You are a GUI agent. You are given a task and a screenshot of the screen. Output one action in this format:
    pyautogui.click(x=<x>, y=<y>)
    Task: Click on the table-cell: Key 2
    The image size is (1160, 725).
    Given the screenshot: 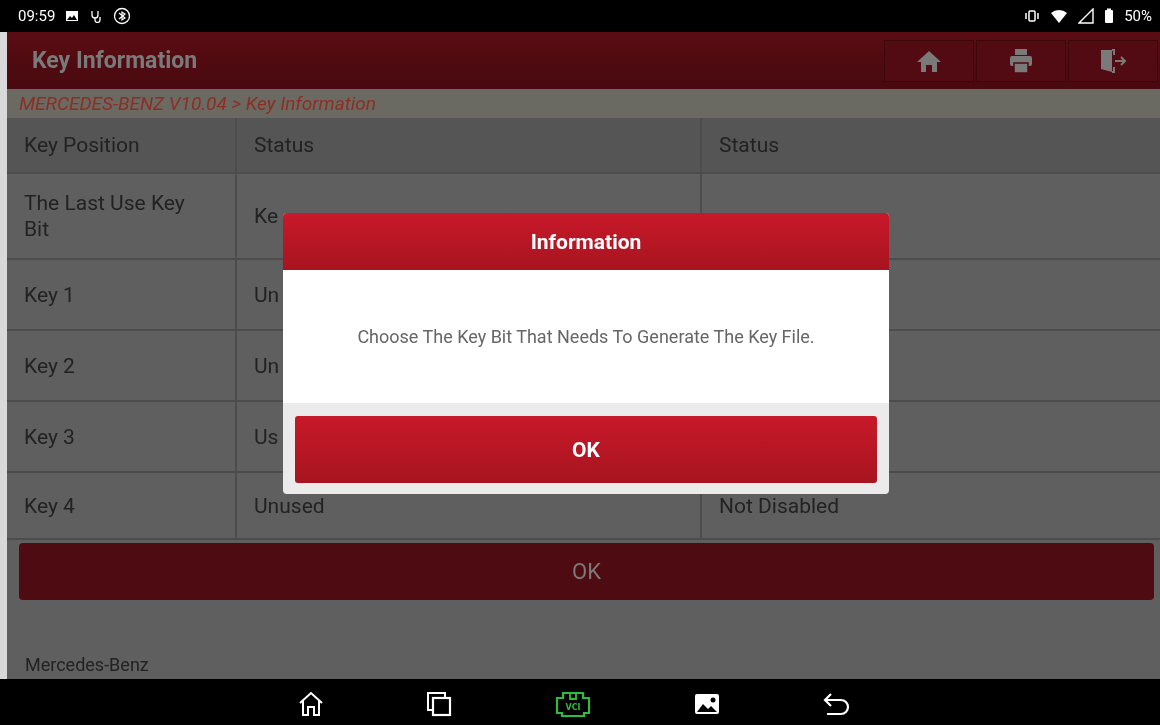 What is the action you would take?
    pyautogui.click(x=122, y=365)
    